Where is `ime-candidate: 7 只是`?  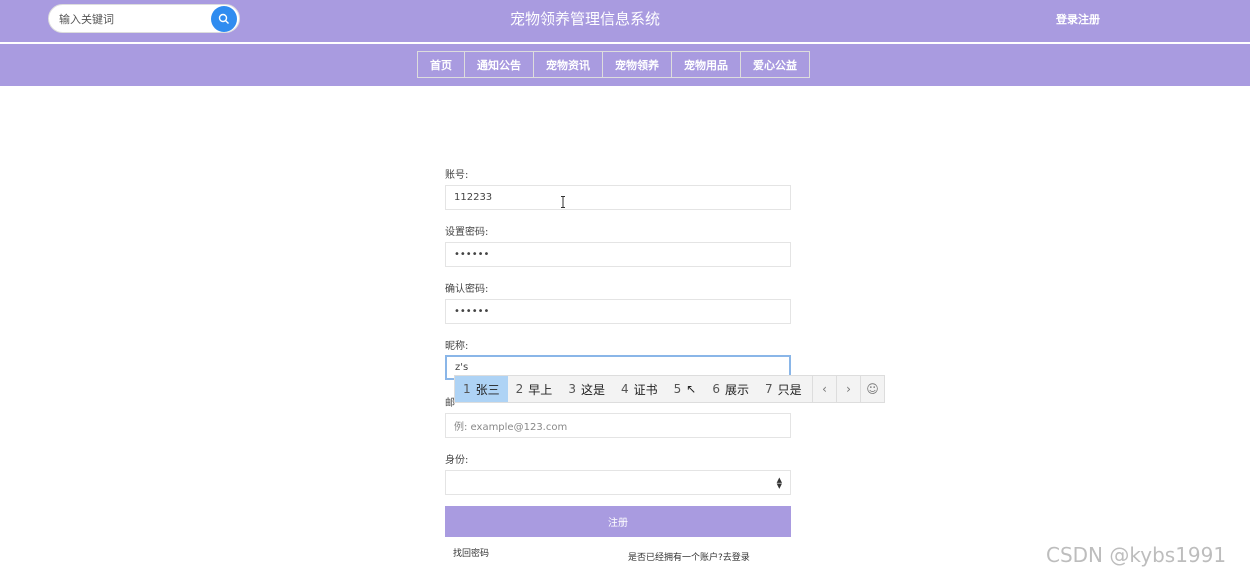 ime-candidate: 7 只是 is located at coordinates (783, 389).